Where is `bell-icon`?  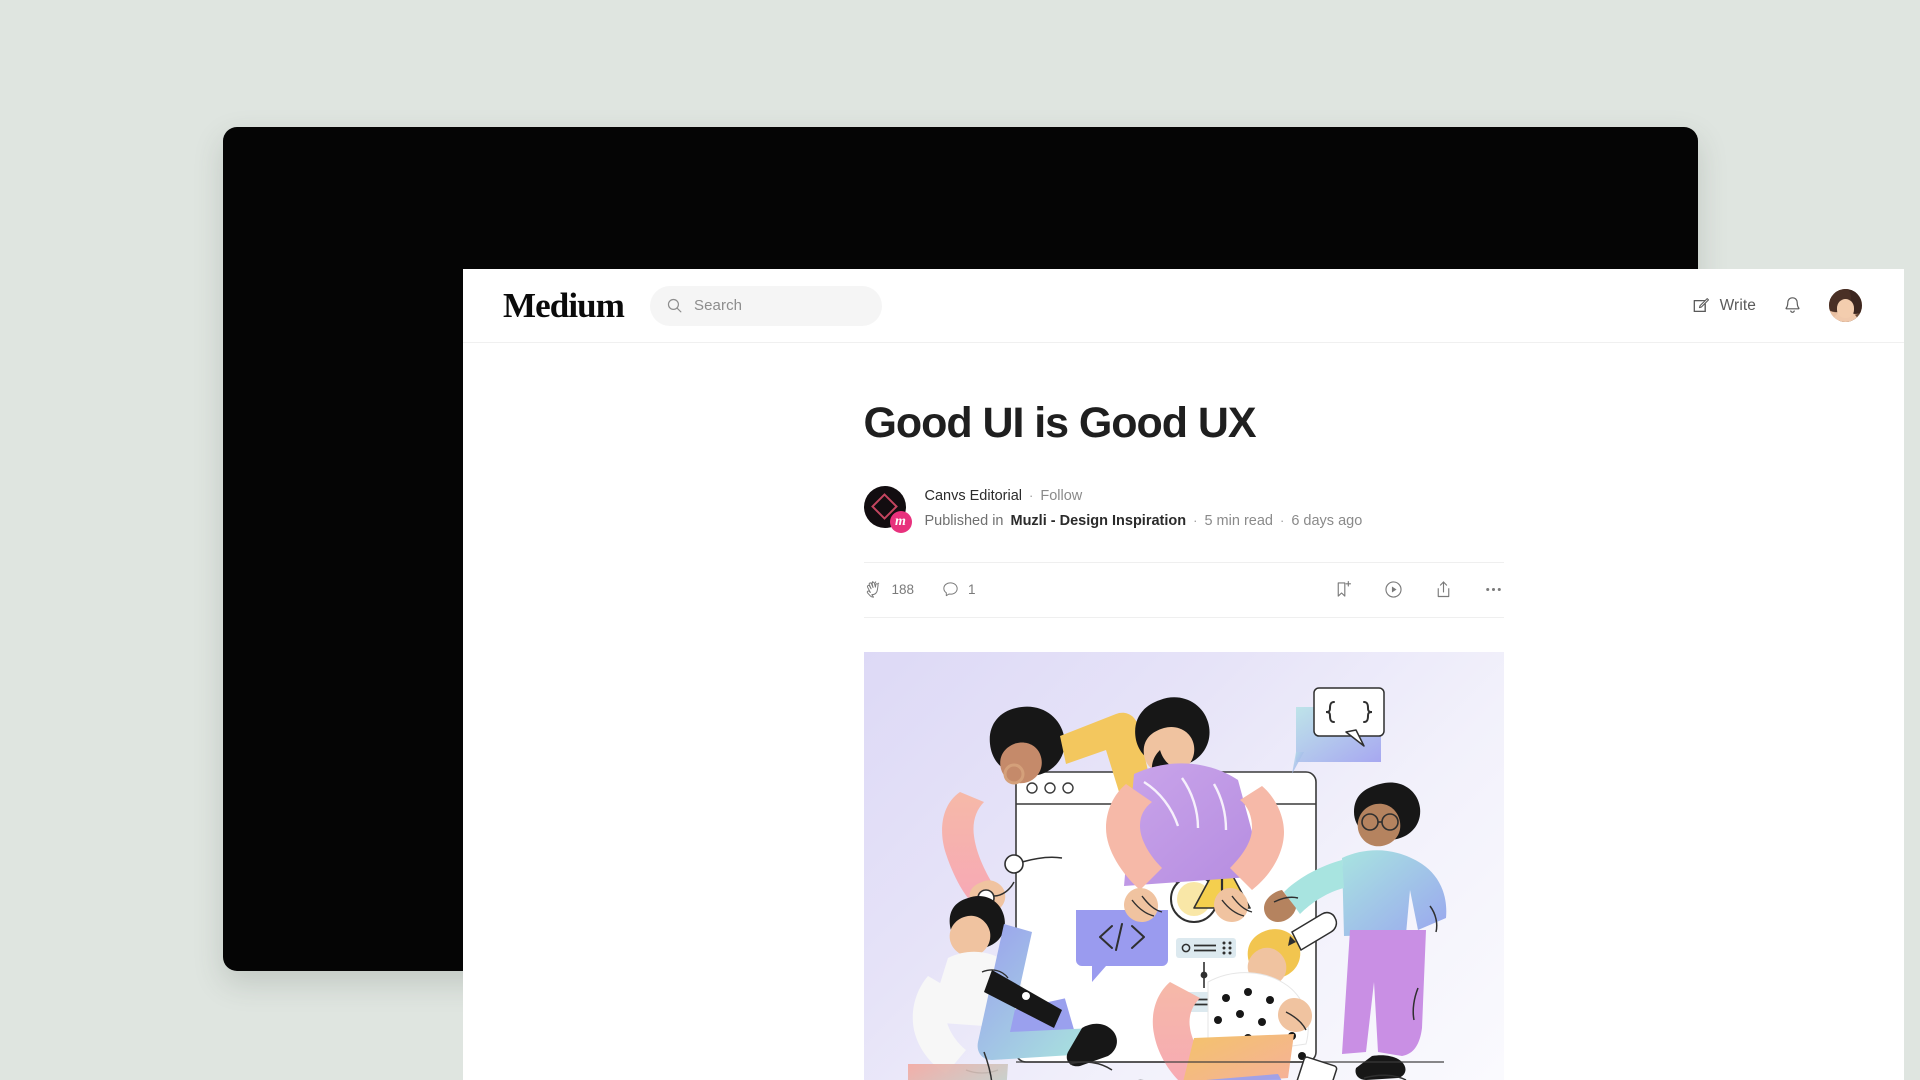
bell-icon is located at coordinates (1792, 305).